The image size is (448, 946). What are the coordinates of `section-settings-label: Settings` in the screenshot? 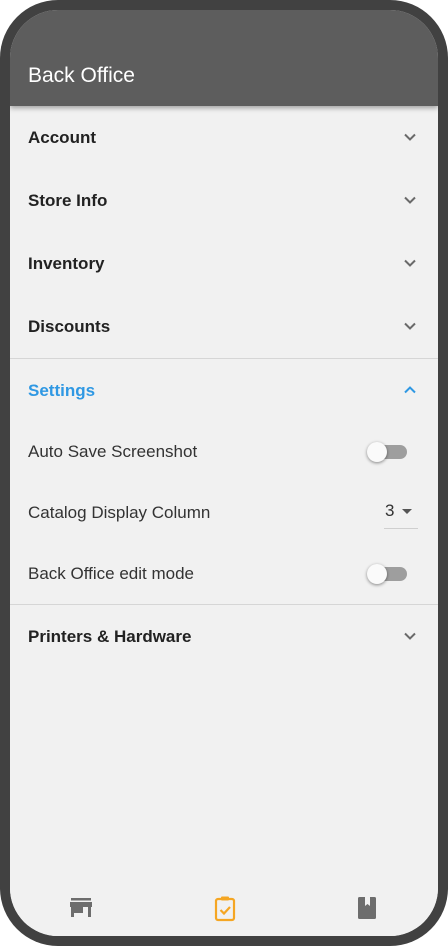 It's located at (62, 390).